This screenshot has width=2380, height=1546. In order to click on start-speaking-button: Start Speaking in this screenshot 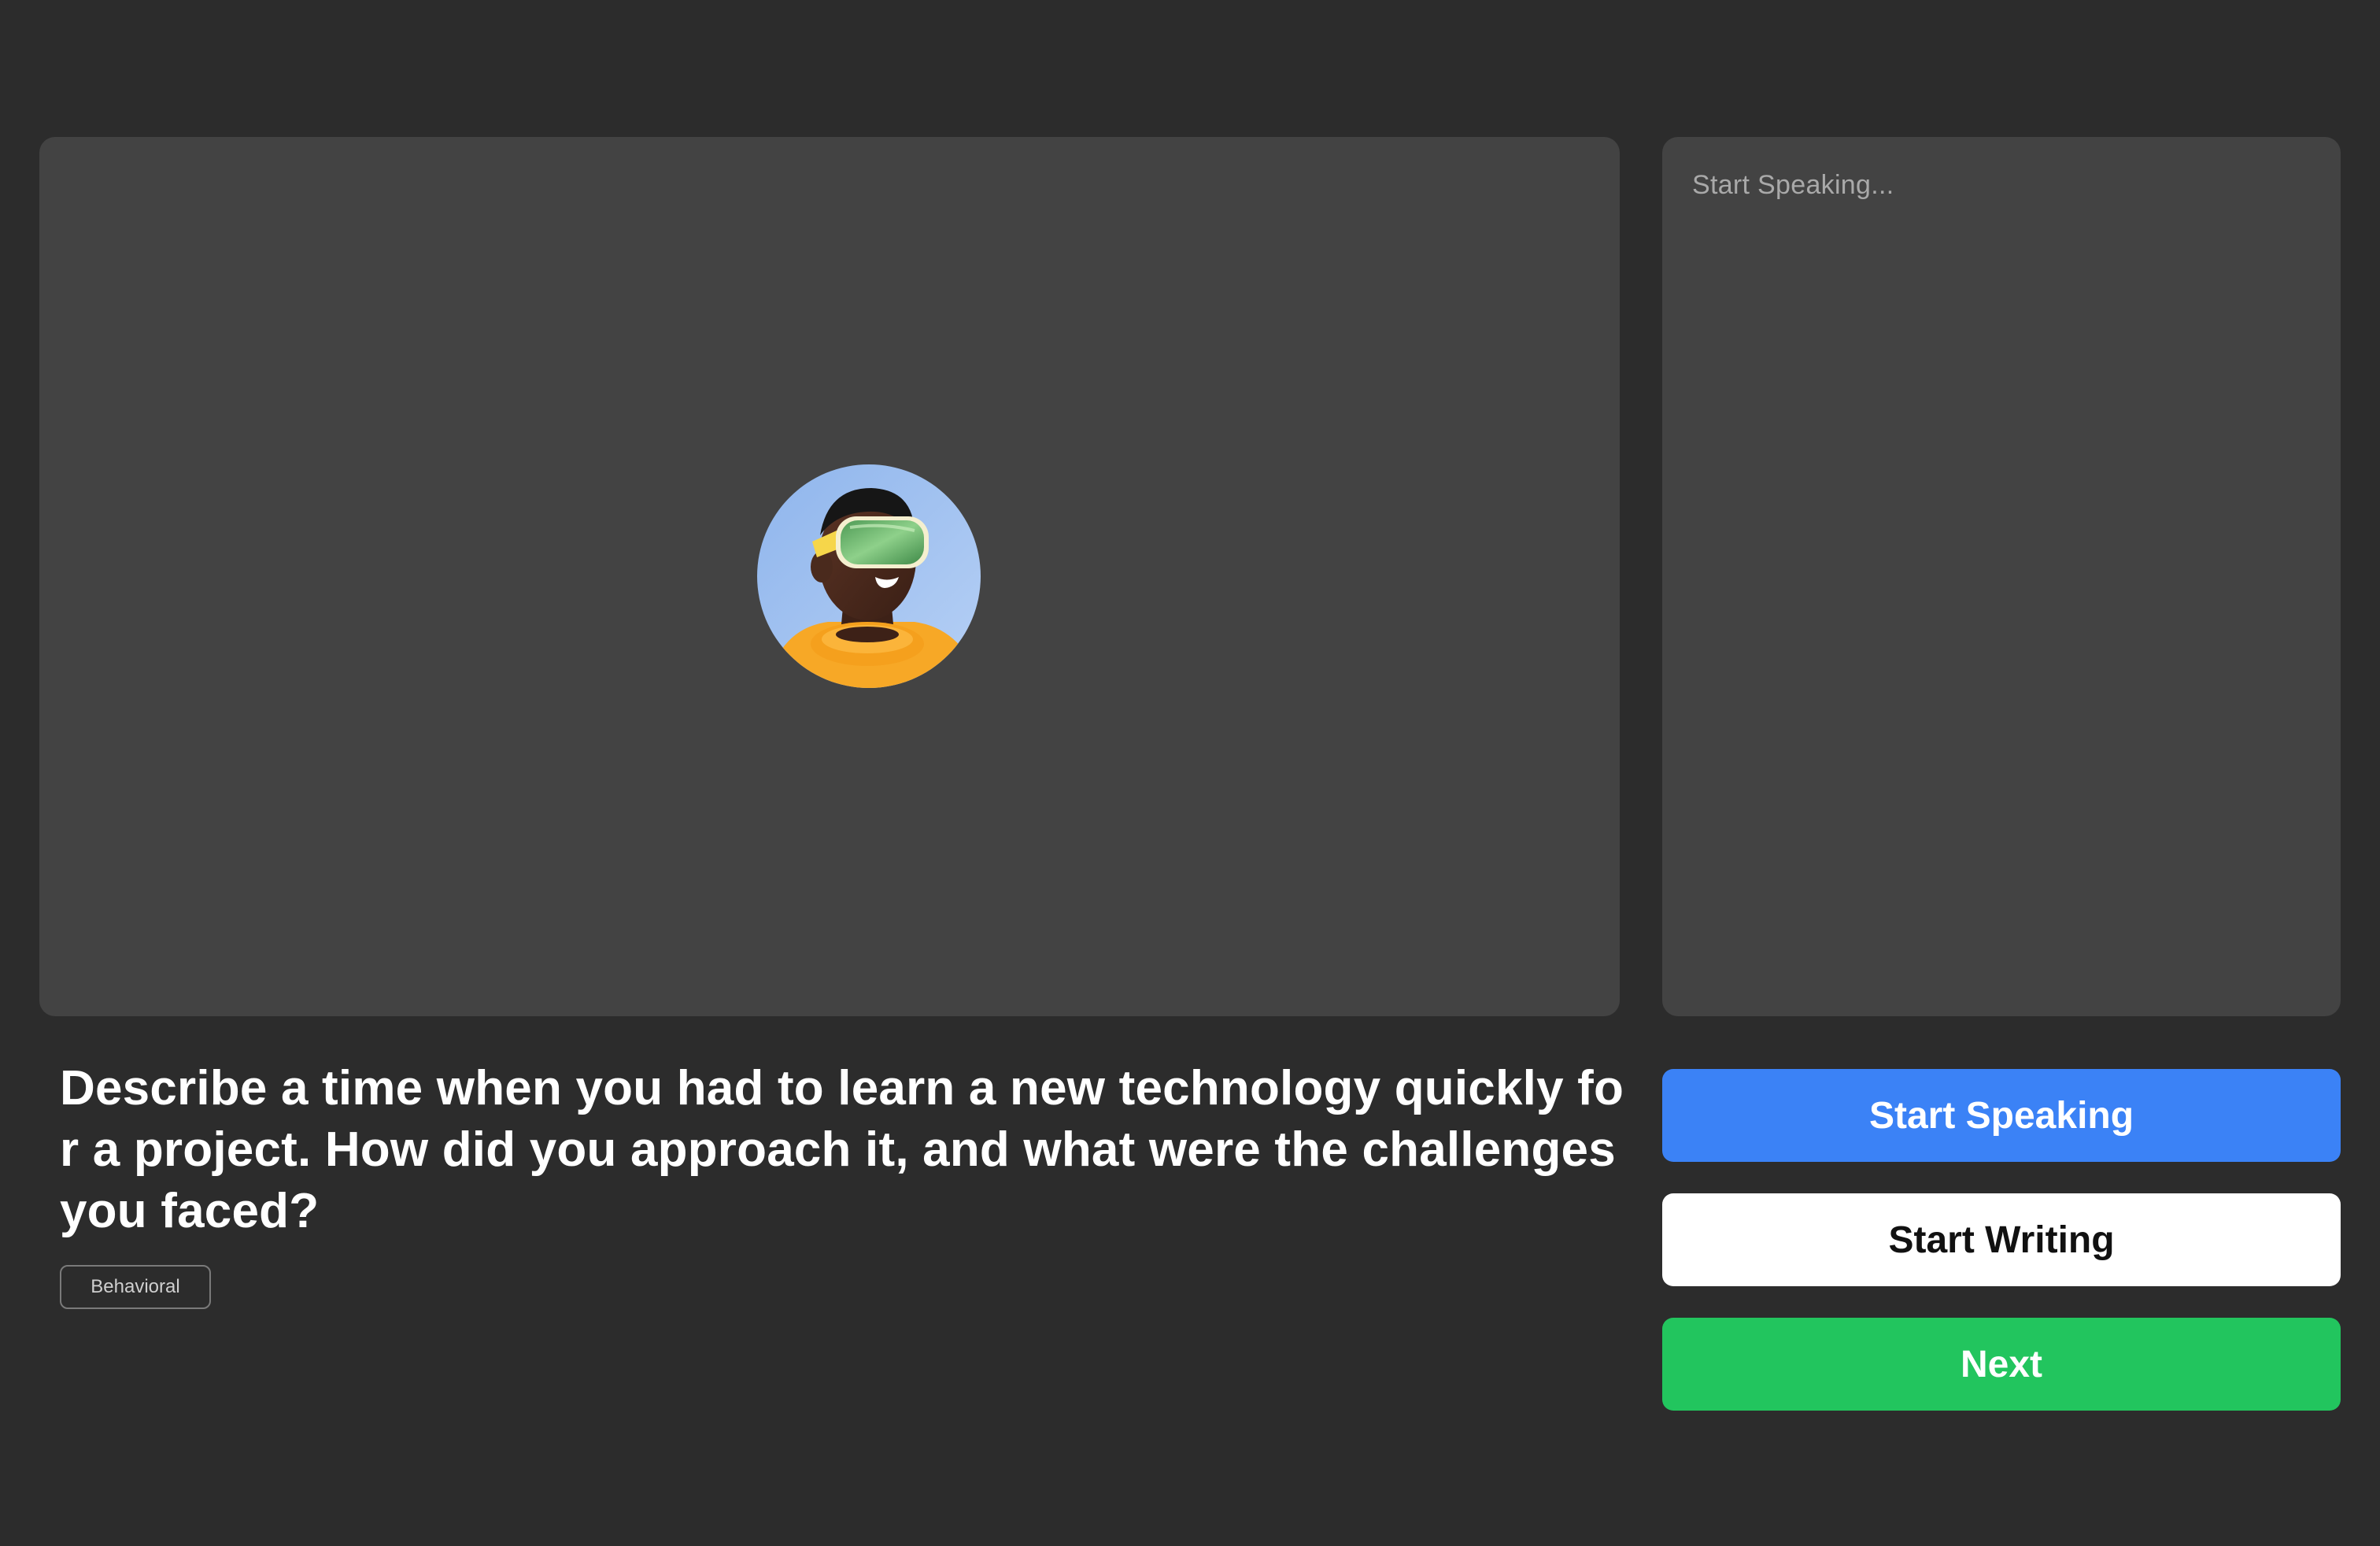, I will do `click(2001, 1115)`.